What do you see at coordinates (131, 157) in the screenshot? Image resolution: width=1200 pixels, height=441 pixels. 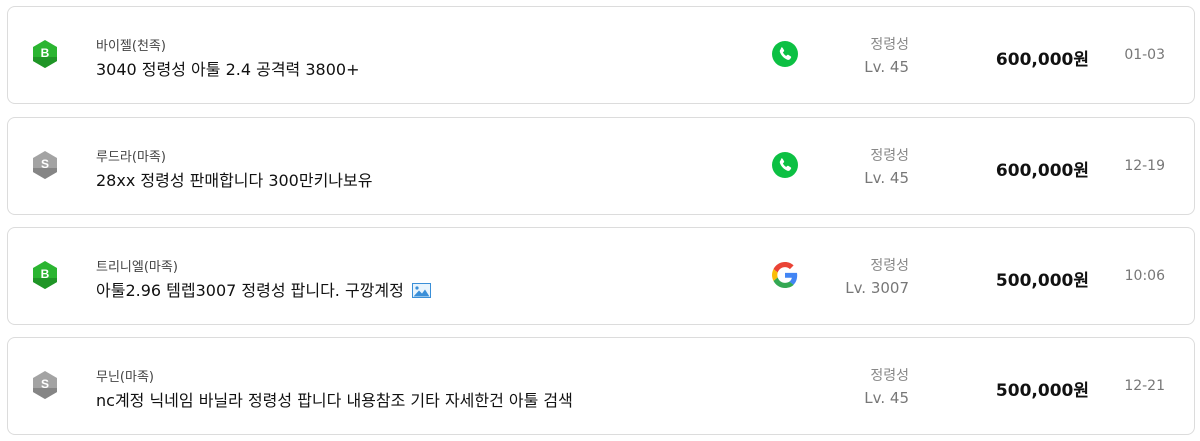 I see `server-name: 루드라(마족)` at bounding box center [131, 157].